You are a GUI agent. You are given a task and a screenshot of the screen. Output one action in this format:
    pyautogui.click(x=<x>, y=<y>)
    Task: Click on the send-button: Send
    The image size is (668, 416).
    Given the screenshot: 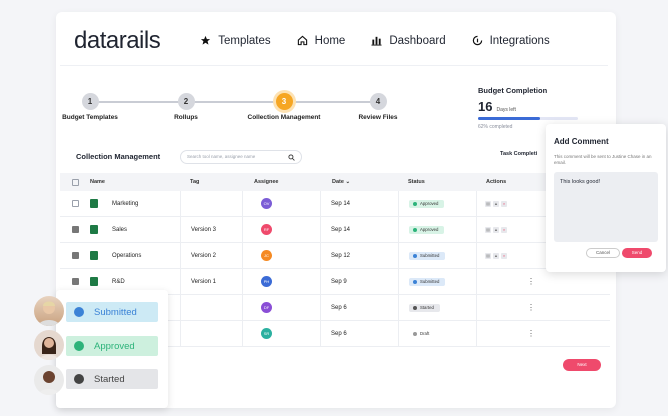 What is the action you would take?
    pyautogui.click(x=637, y=253)
    